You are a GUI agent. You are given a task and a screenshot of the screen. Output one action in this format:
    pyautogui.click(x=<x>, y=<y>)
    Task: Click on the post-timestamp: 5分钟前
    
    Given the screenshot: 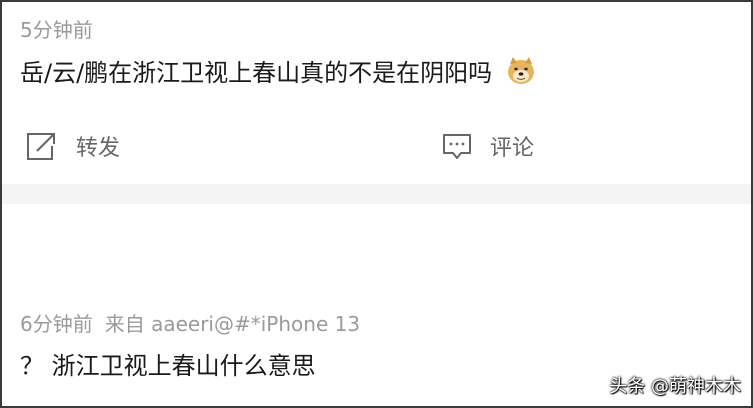 What is the action you would take?
    pyautogui.click(x=56, y=30)
    